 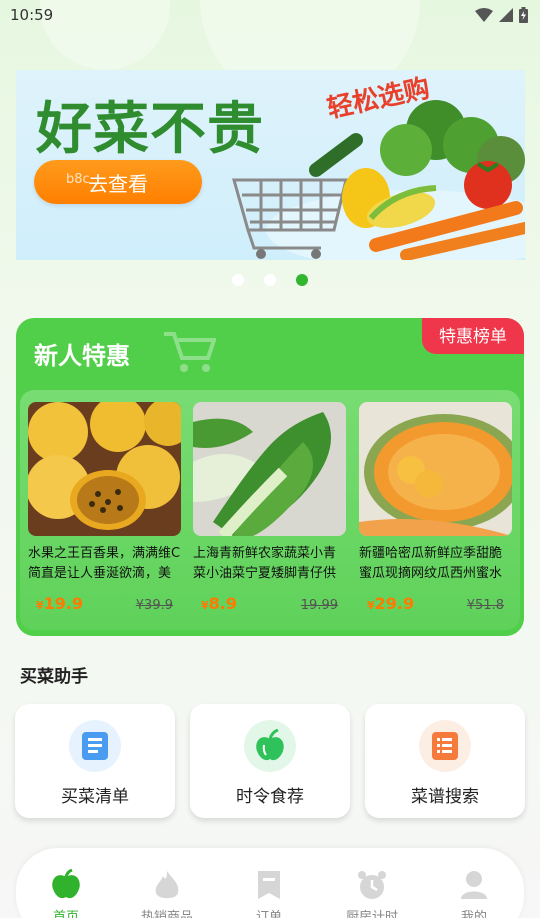 I want to click on nav-home: 首页, so click(x=66, y=893).